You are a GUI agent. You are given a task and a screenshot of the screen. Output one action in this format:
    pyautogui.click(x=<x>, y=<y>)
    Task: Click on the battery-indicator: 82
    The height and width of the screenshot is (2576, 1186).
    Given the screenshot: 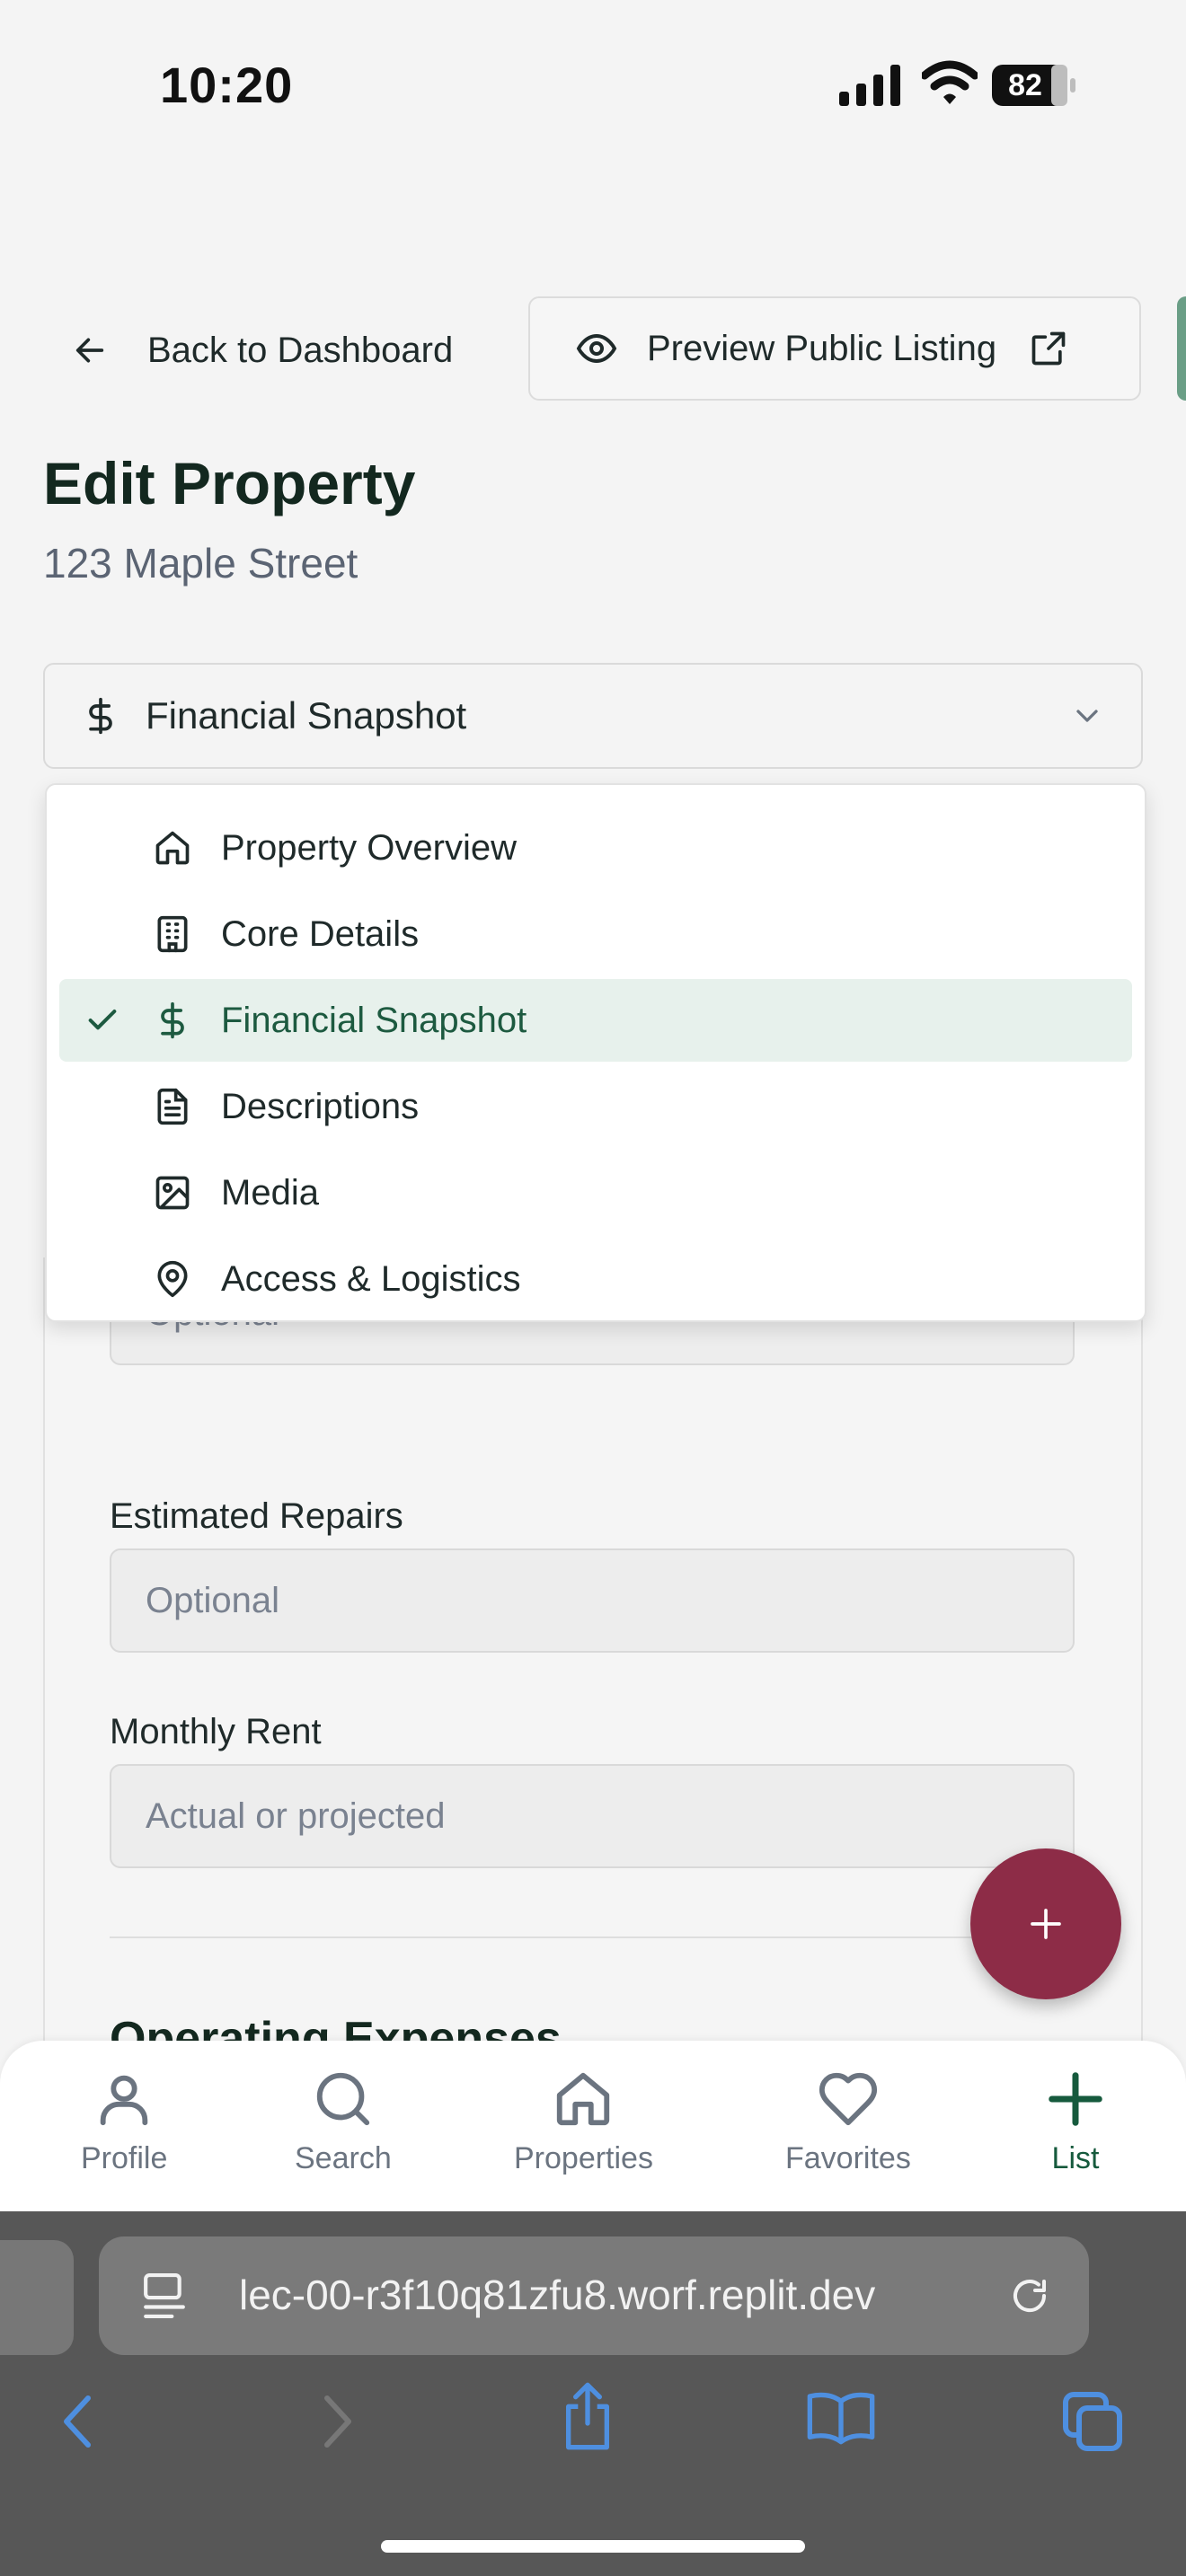 What is the action you would take?
    pyautogui.click(x=1034, y=85)
    